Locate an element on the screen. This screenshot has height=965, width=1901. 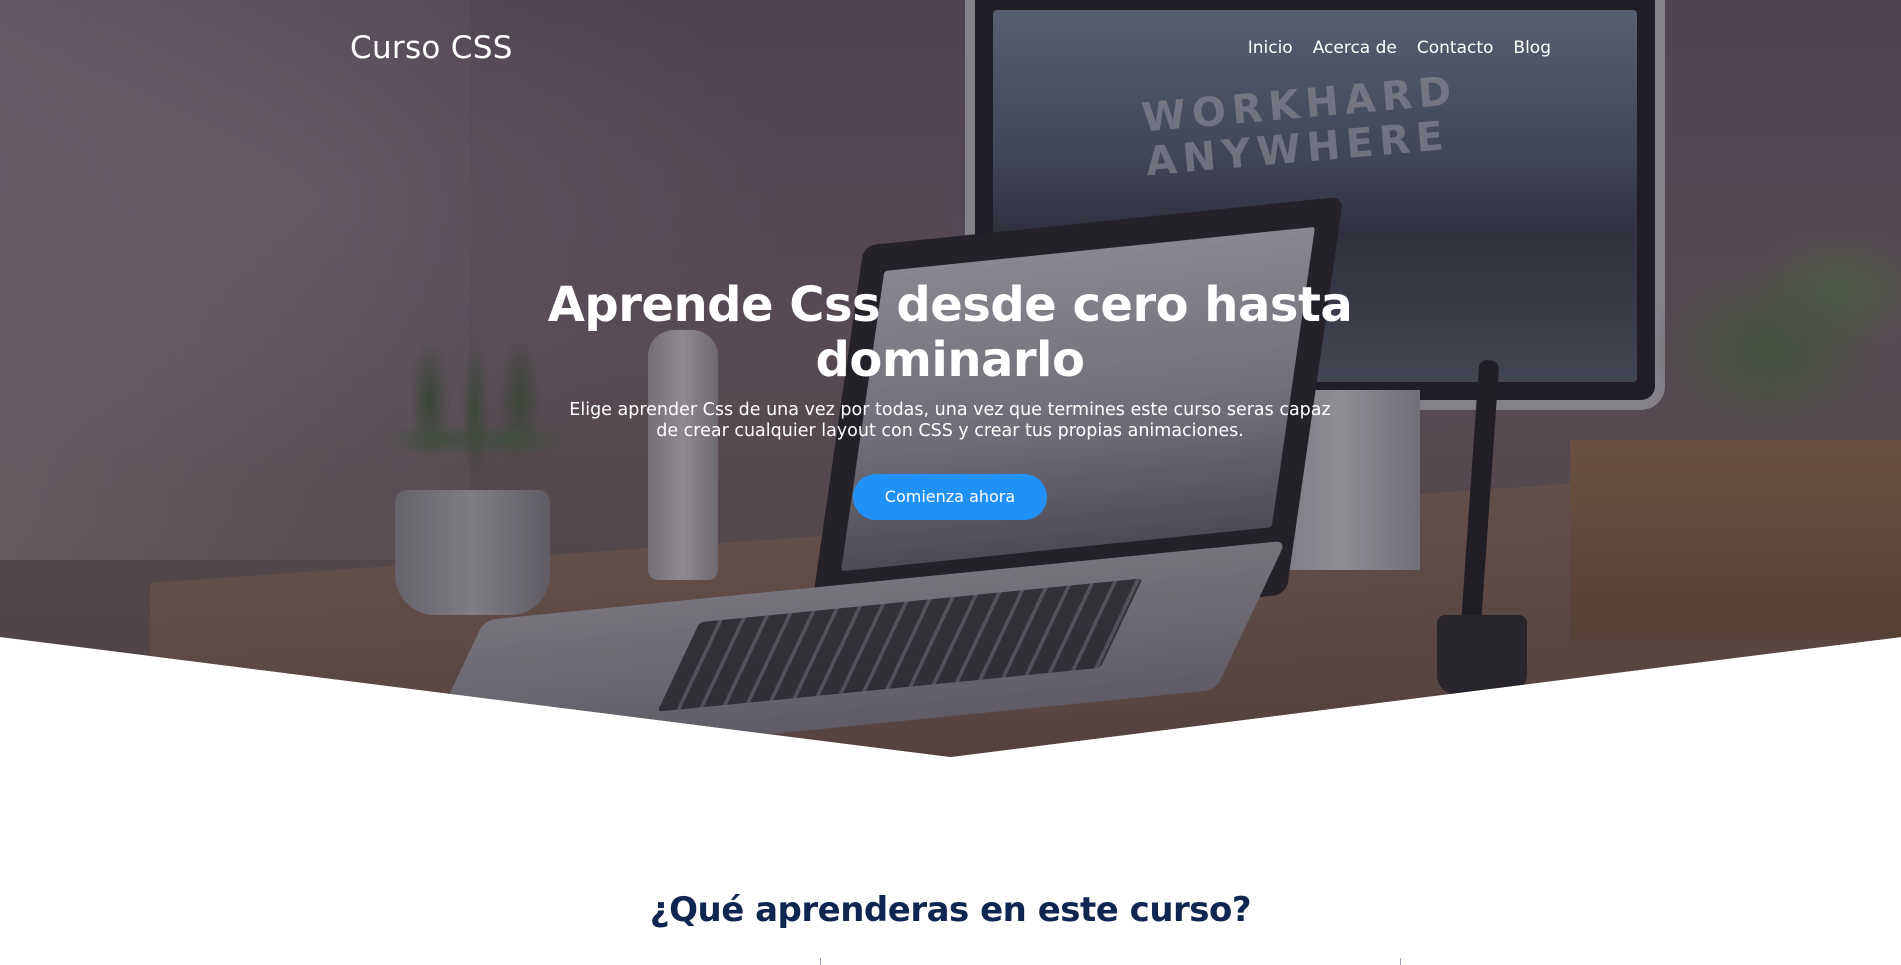
nav-item: Contacto is located at coordinates (1455, 48).